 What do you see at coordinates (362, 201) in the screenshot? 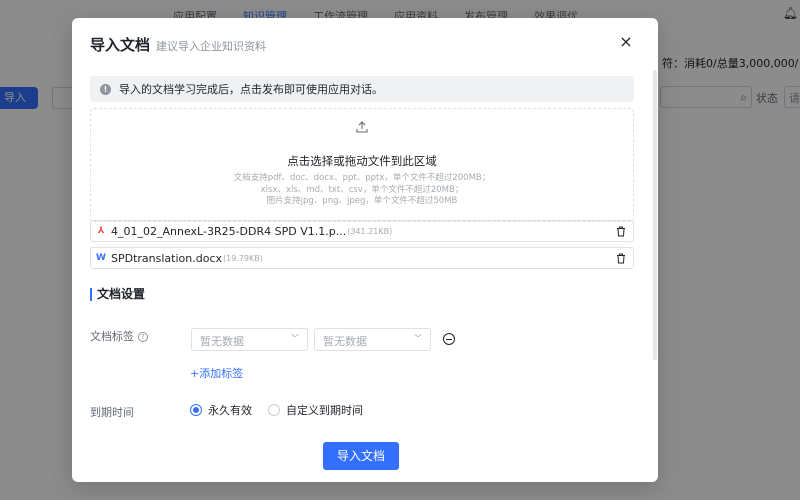
I see `upload-hint-line: 图片支持jpg、png、jpeg，单个文件不超过50MB` at bounding box center [362, 201].